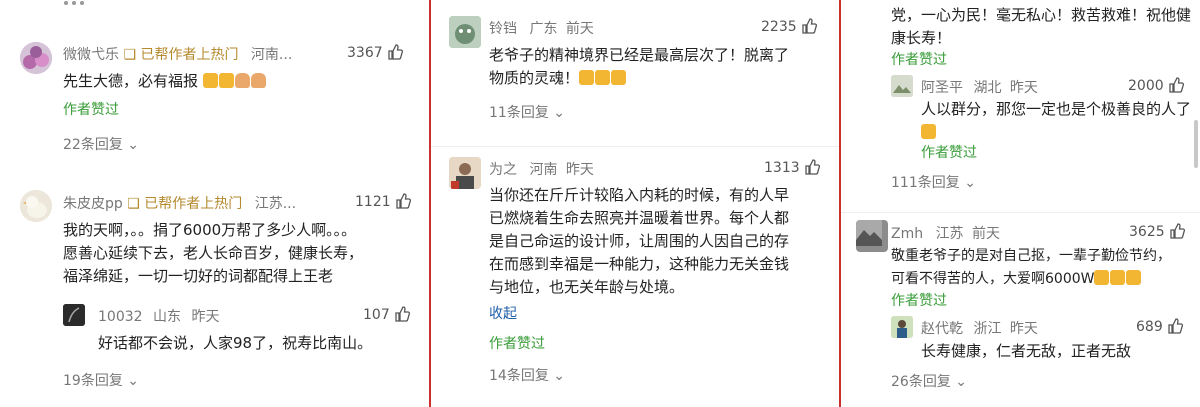 This screenshot has width=1200, height=407. What do you see at coordinates (1041, 26) in the screenshot?
I see `comment-text: 党，一心为民！毫无私心！救苦救难！祝他健 康长寿！` at bounding box center [1041, 26].